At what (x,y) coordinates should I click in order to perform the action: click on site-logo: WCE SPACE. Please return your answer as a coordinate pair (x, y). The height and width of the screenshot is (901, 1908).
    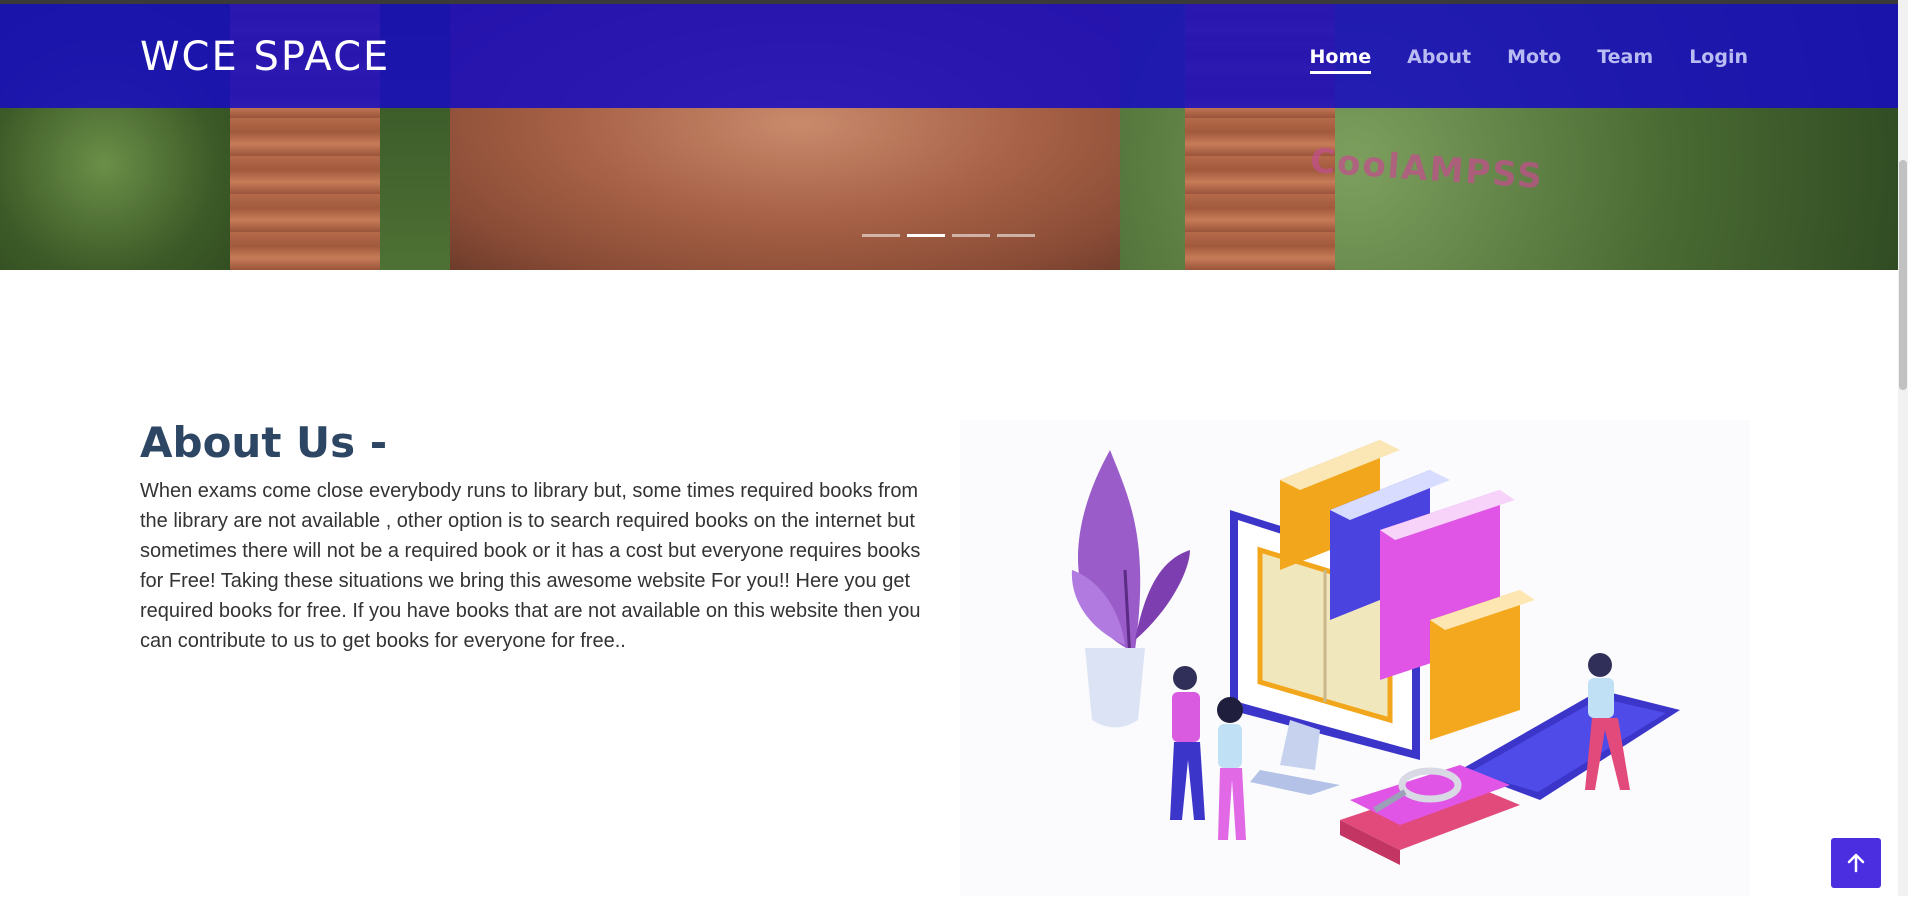
    Looking at the image, I should click on (265, 57).